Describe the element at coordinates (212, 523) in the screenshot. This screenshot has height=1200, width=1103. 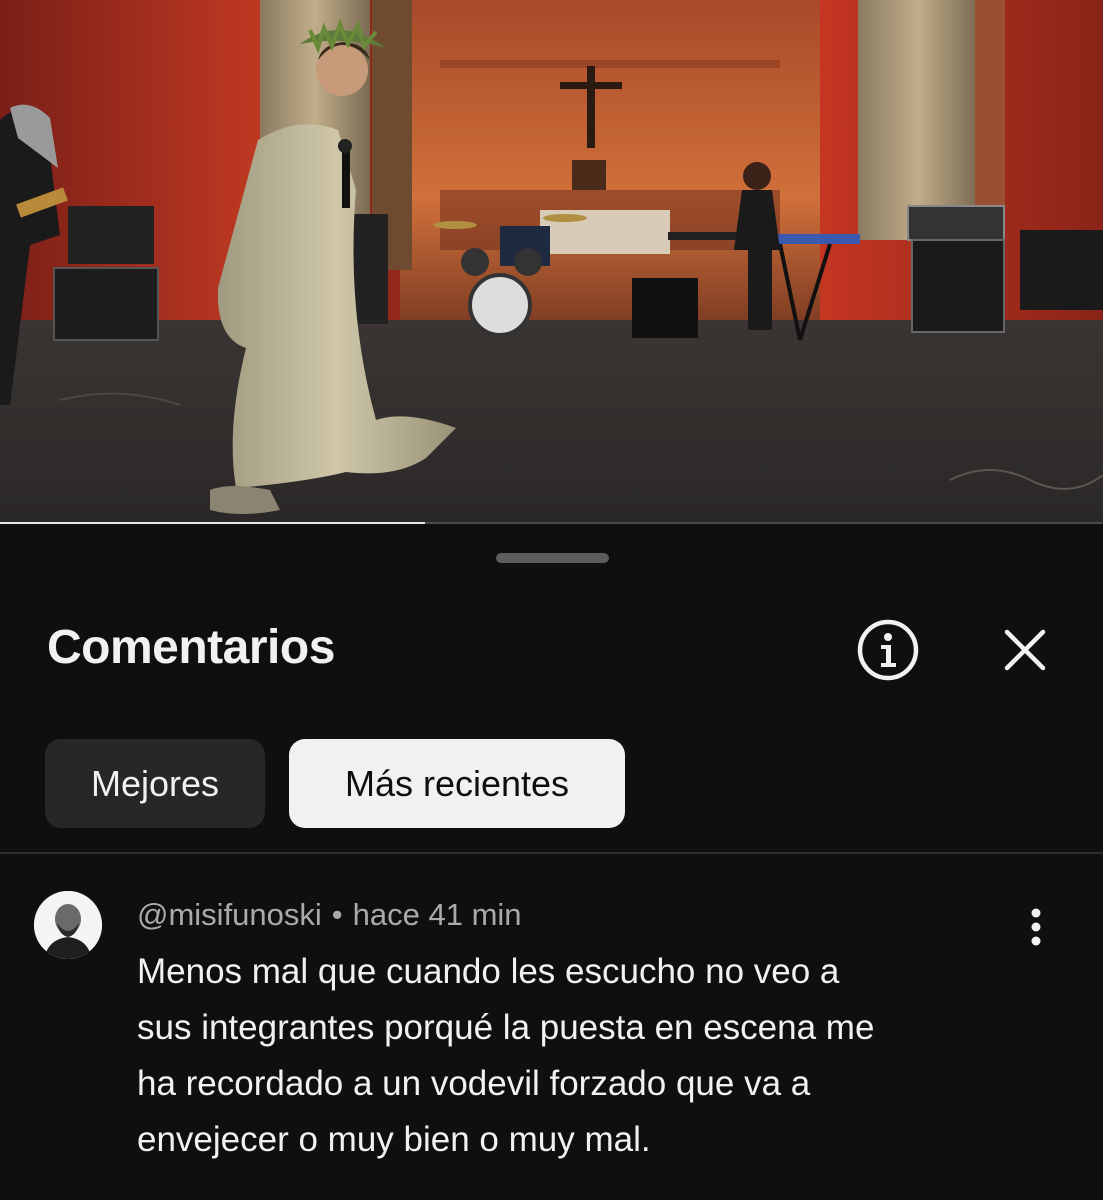
I see `video-progress-fill` at that location.